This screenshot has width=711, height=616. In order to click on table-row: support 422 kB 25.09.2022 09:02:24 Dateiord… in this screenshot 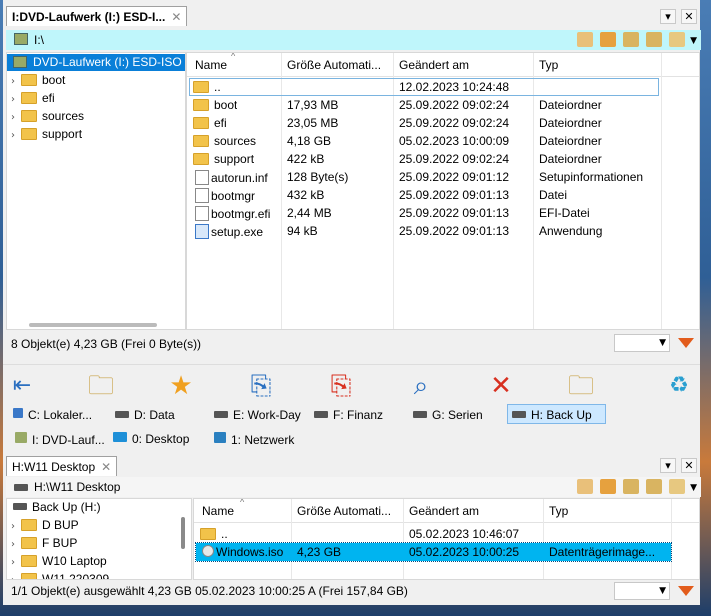, I will do `click(443, 159)`.